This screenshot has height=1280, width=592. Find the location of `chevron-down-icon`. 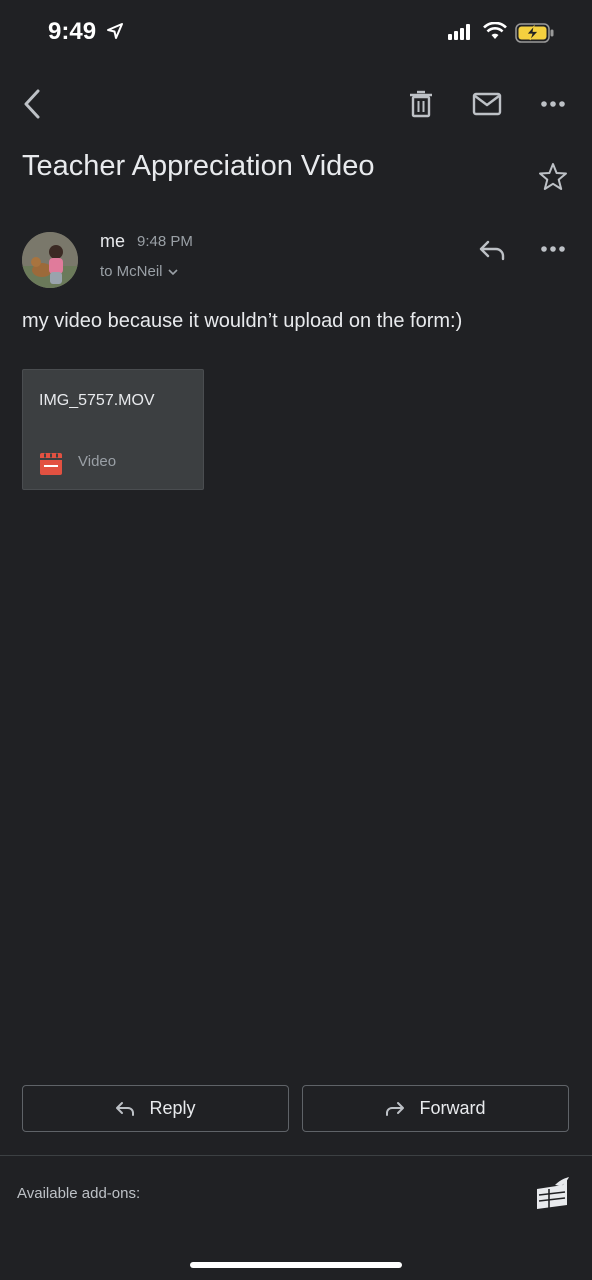

chevron-down-icon is located at coordinates (172, 271).